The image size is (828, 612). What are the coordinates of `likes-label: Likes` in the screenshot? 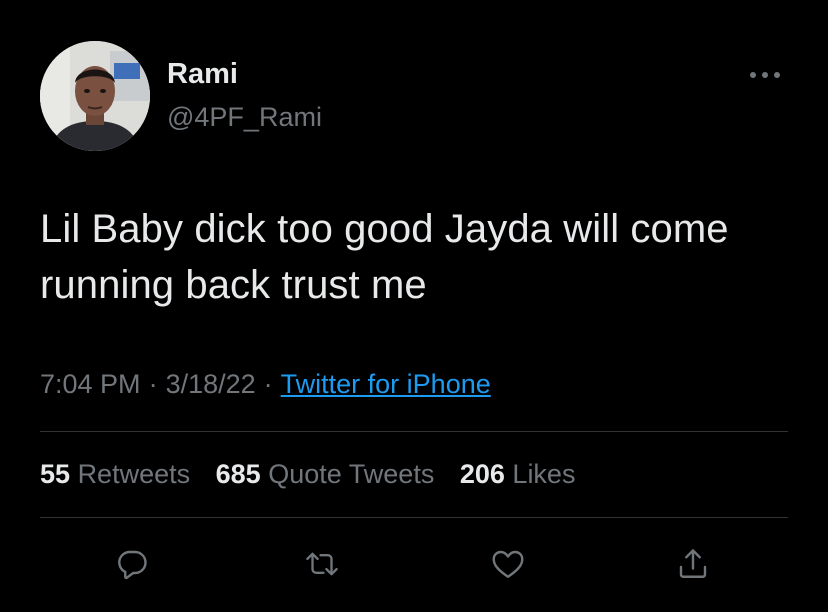 It's located at (544, 474).